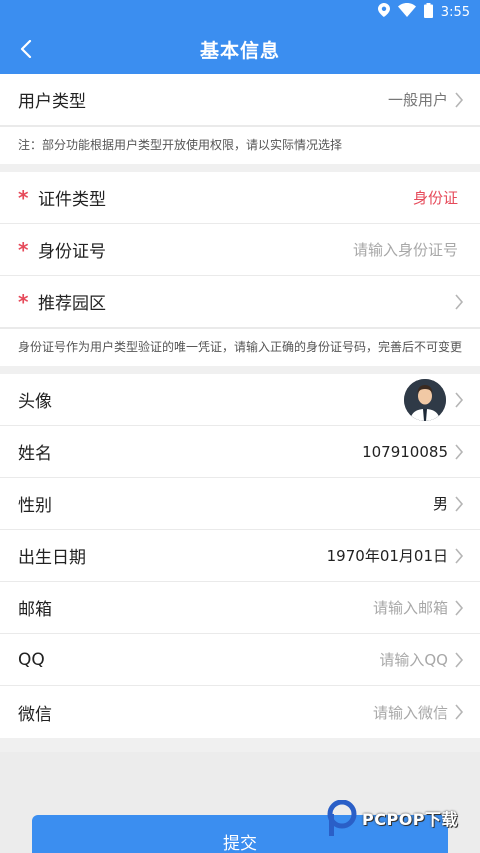 The height and width of the screenshot is (853, 480). I want to click on app-bar: 基本信息, so click(240, 49).